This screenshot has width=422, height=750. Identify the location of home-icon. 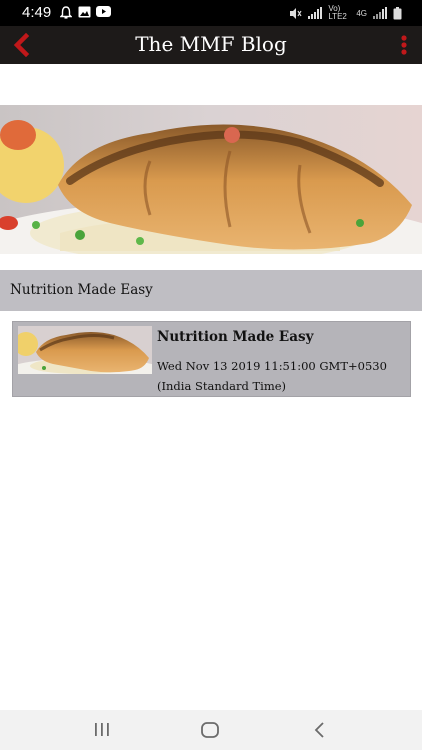
(210, 730).